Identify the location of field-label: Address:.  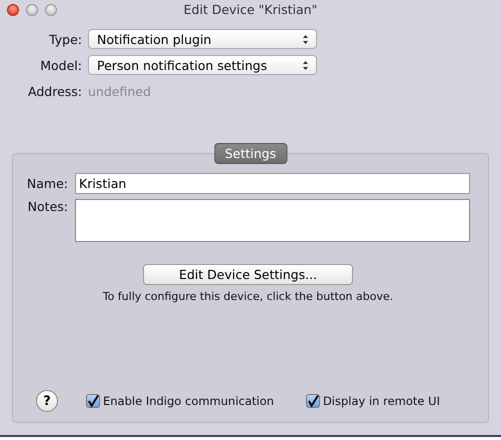
(54, 91).